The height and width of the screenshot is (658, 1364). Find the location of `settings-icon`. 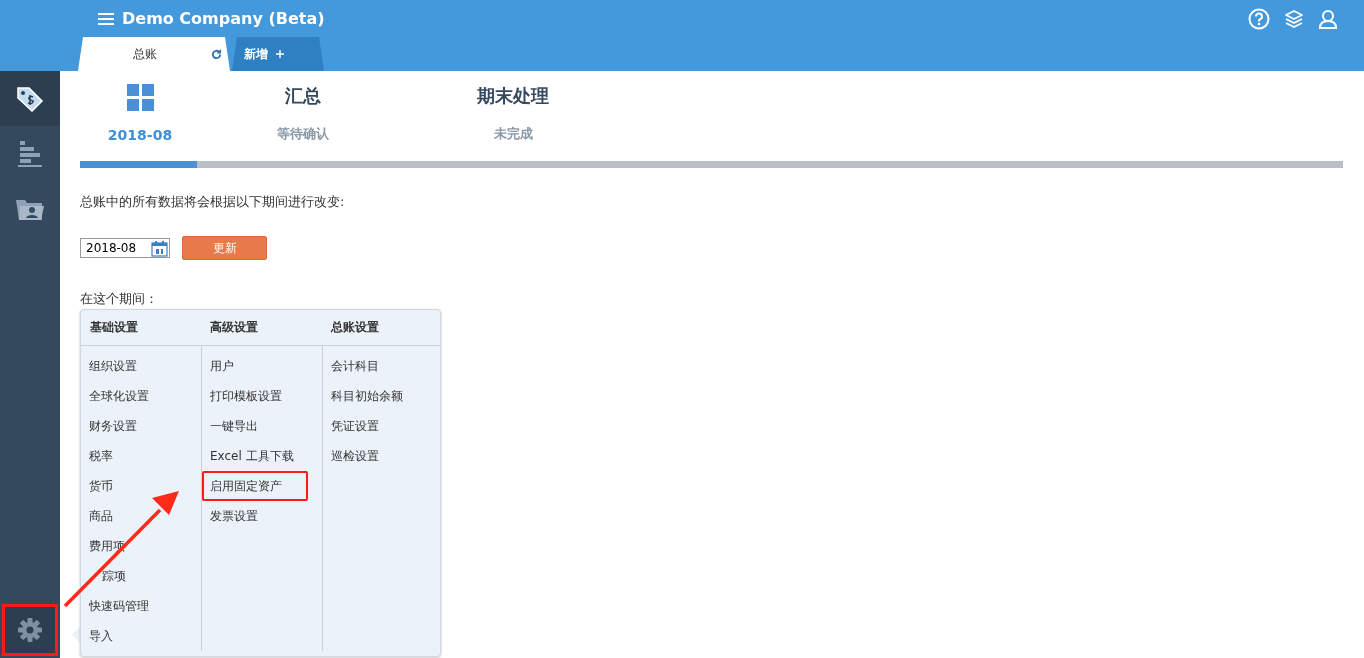

settings-icon is located at coordinates (30, 630).